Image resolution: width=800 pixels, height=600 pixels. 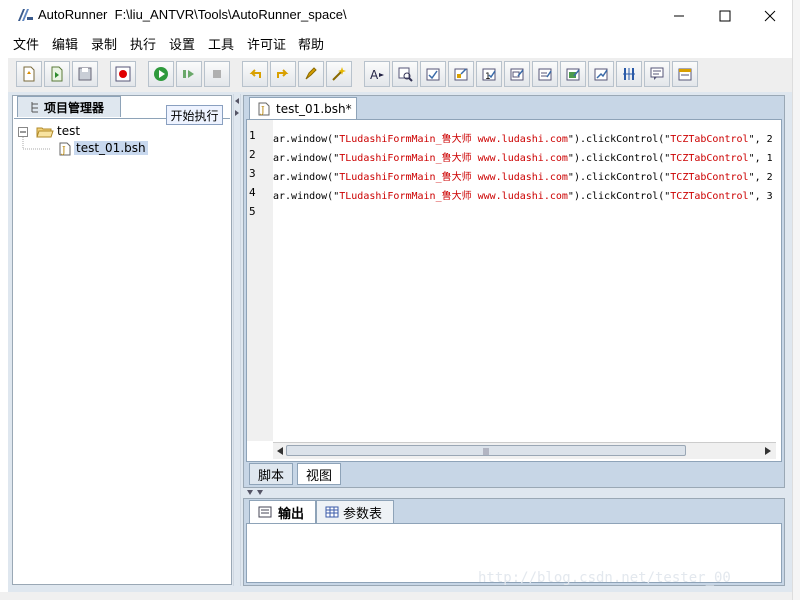 I want to click on stop-icon, so click(x=217, y=74).